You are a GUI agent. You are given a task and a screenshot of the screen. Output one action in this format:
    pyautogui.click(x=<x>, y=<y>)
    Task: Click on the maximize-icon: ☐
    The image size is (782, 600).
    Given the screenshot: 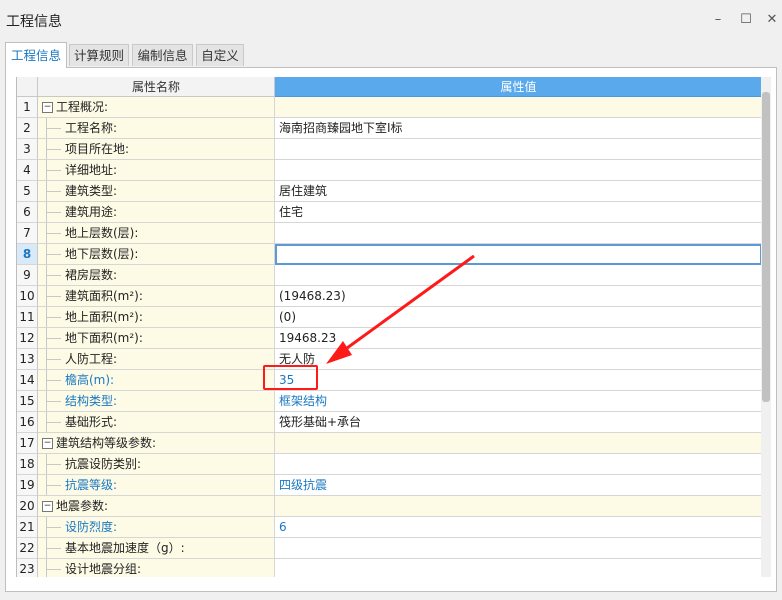 What is the action you would take?
    pyautogui.click(x=746, y=20)
    